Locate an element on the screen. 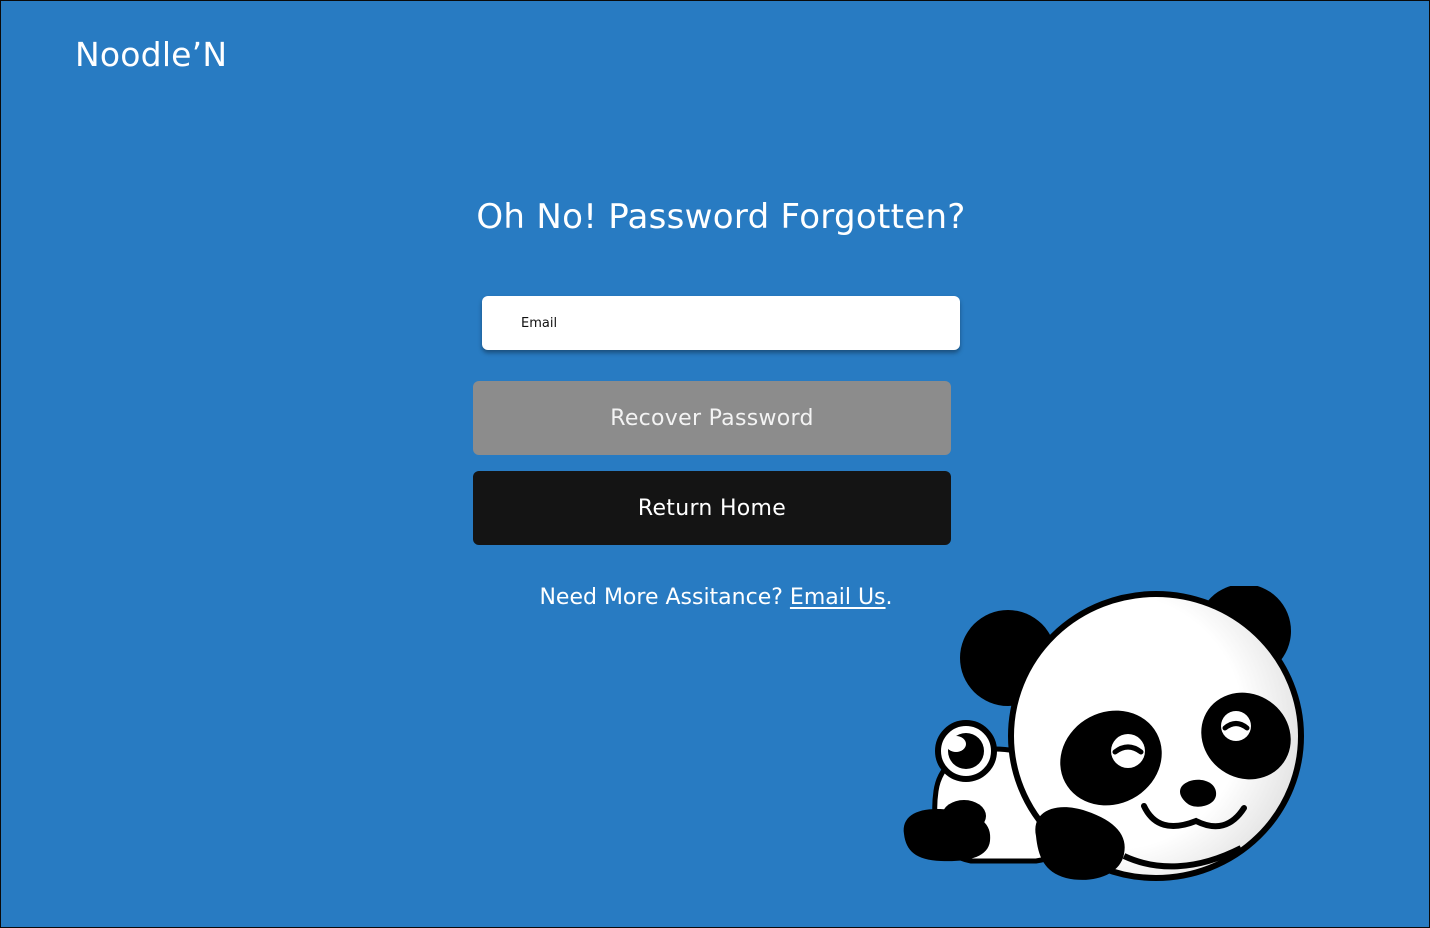  page-title-text: Oh No! Password Forgotten? is located at coordinates (721, 217).